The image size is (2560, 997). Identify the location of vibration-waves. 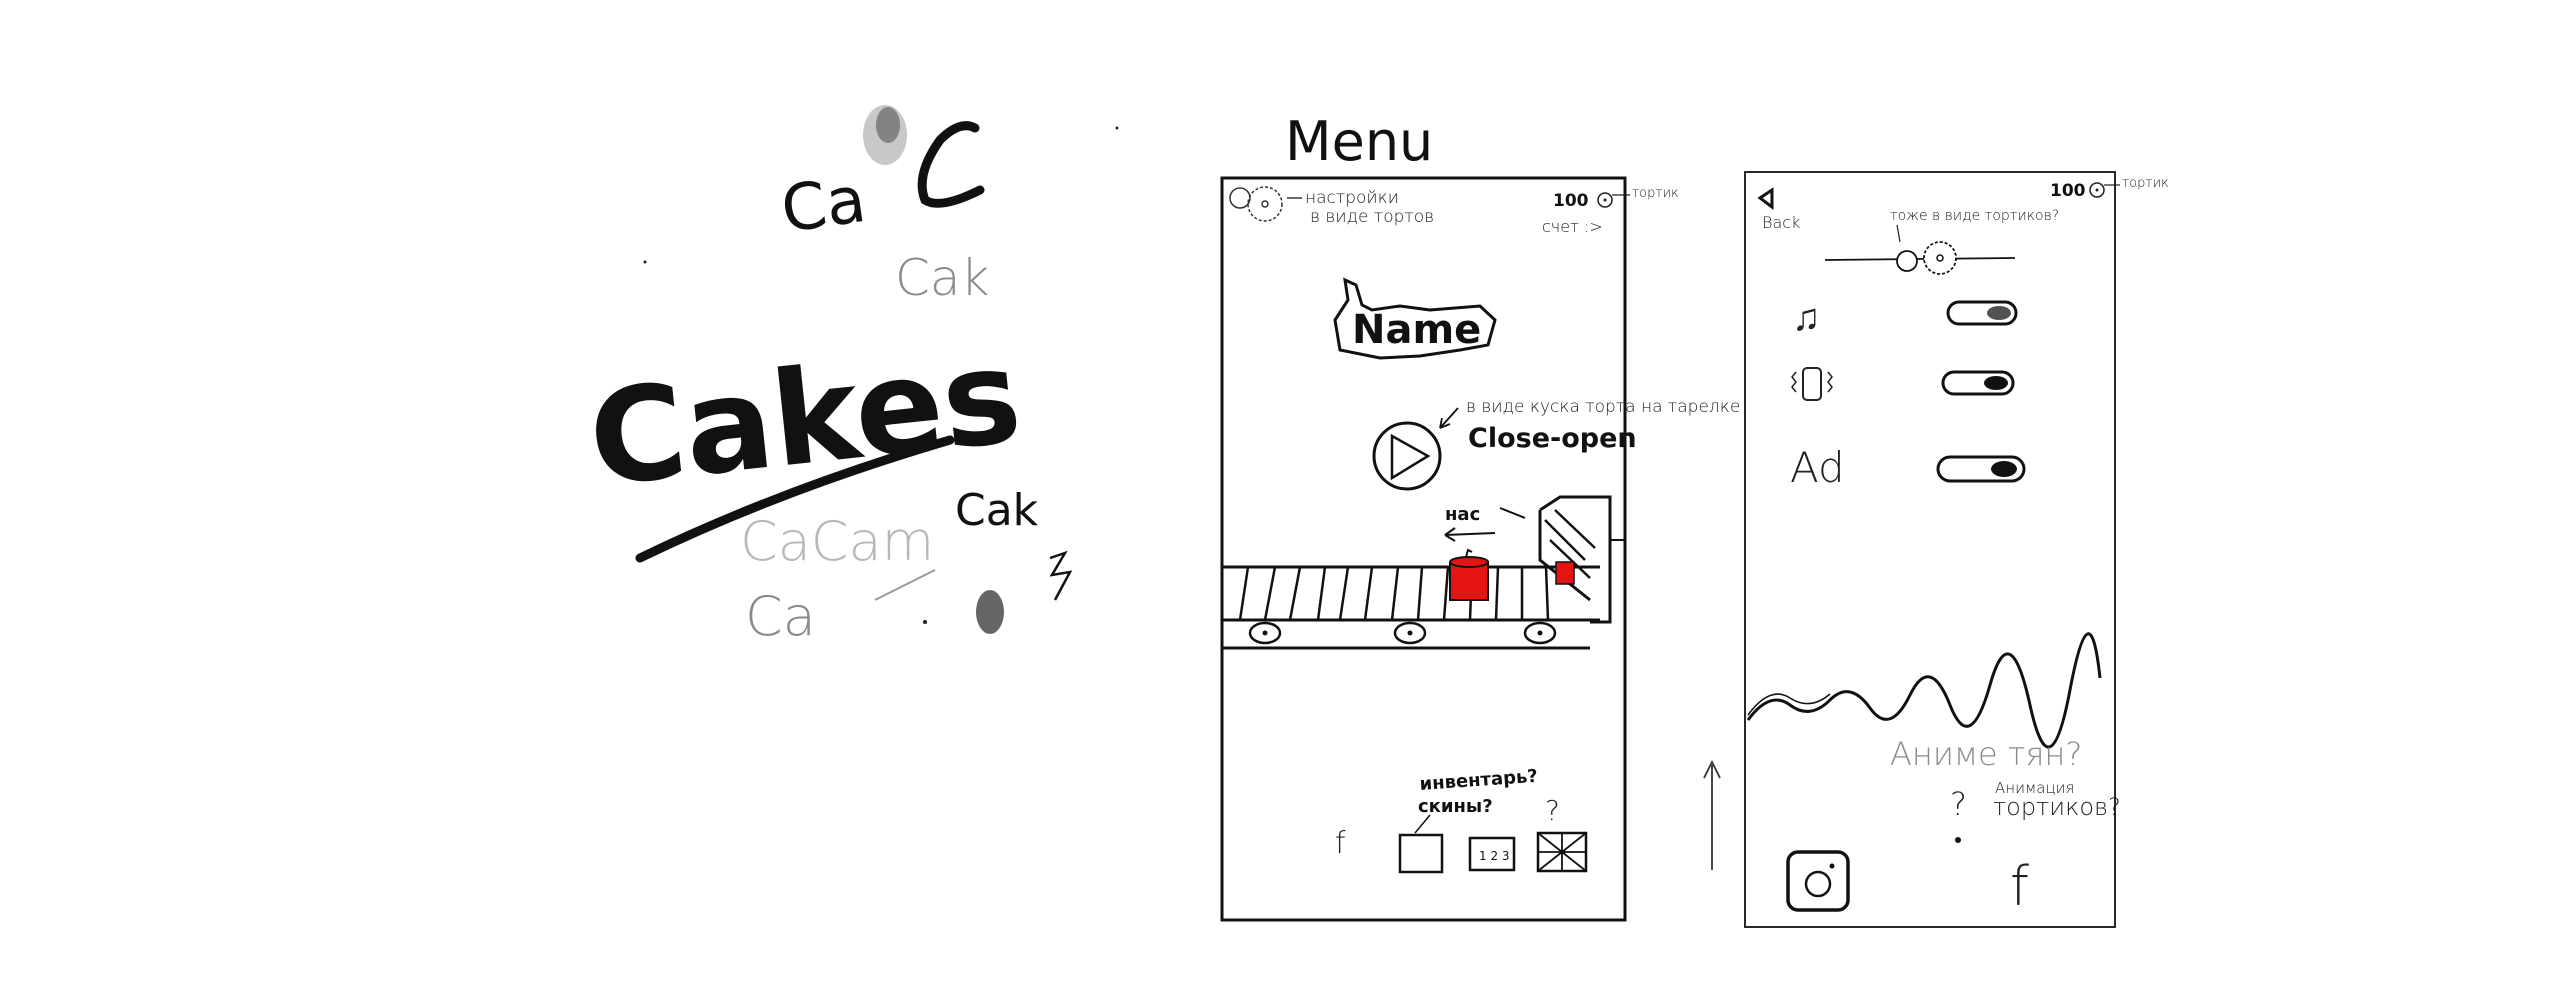
(1812, 382).